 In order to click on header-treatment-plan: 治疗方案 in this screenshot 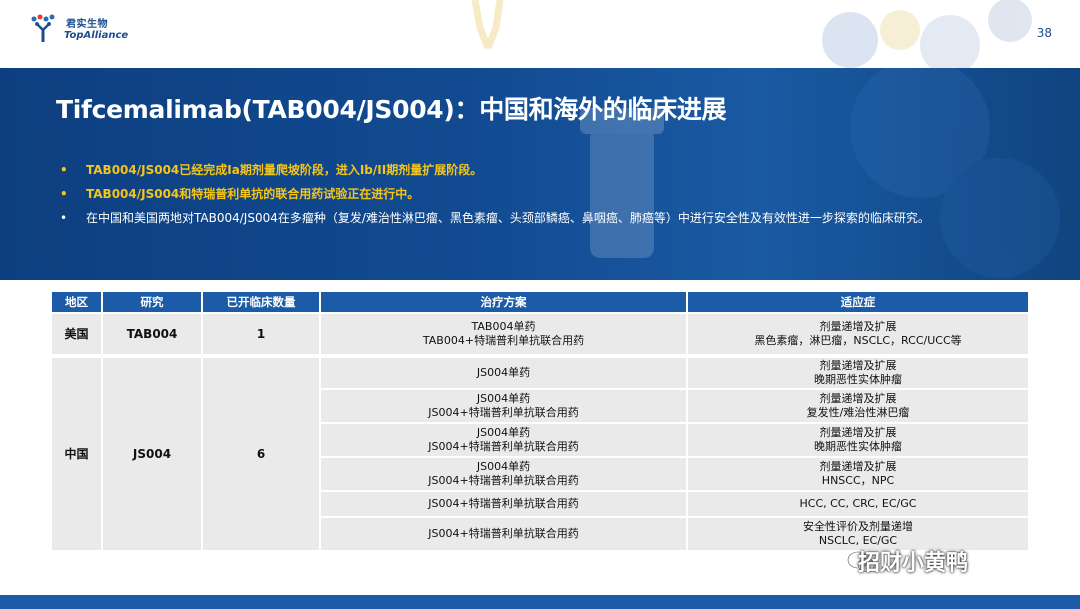, I will do `click(504, 302)`.